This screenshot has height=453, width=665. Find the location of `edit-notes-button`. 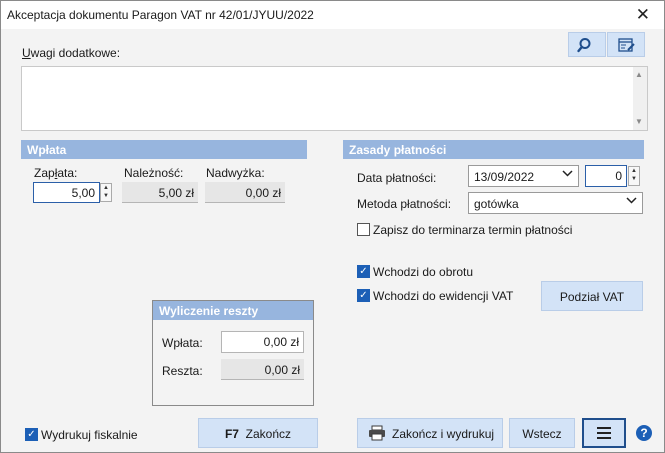

edit-notes-button is located at coordinates (626, 44).